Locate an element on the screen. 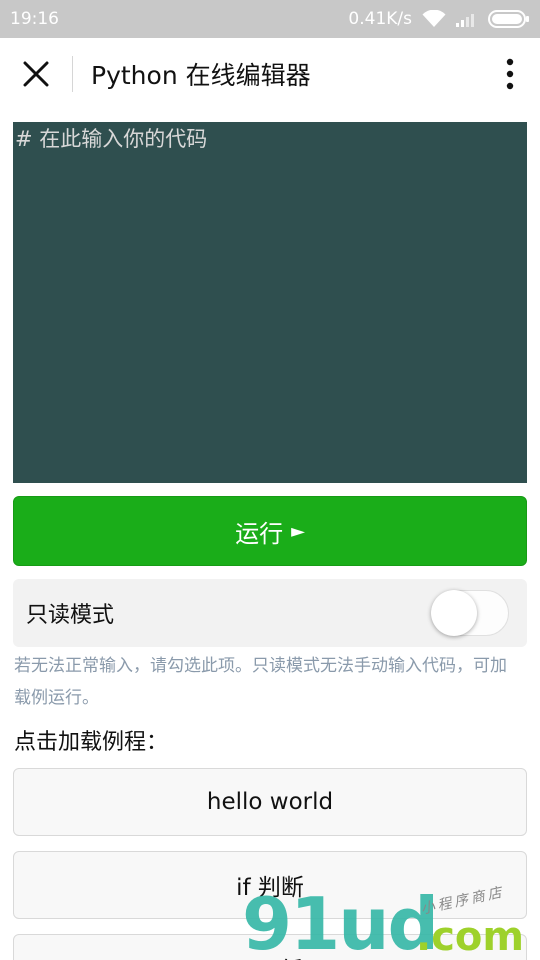  page-title: Python 在线编辑器 is located at coordinates (201, 75).